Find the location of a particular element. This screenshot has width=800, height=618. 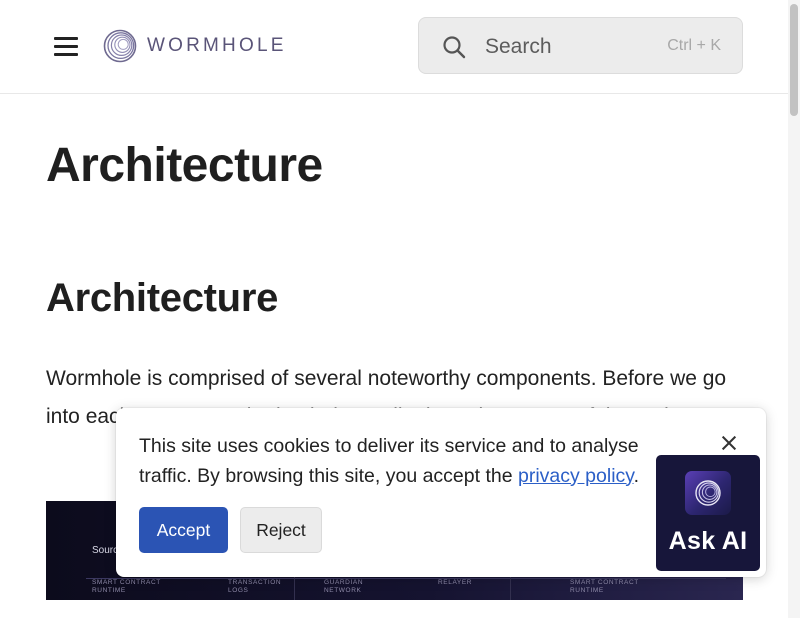

diagram-label-target-runtime: SMART CONTRACT RUNTIME is located at coordinates (604, 586).